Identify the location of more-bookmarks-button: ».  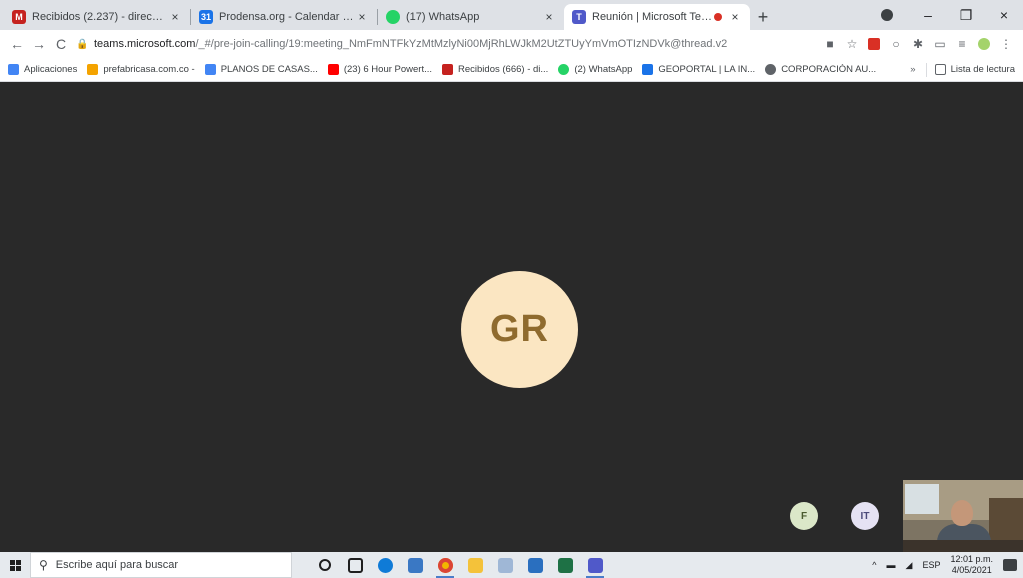
(912, 69).